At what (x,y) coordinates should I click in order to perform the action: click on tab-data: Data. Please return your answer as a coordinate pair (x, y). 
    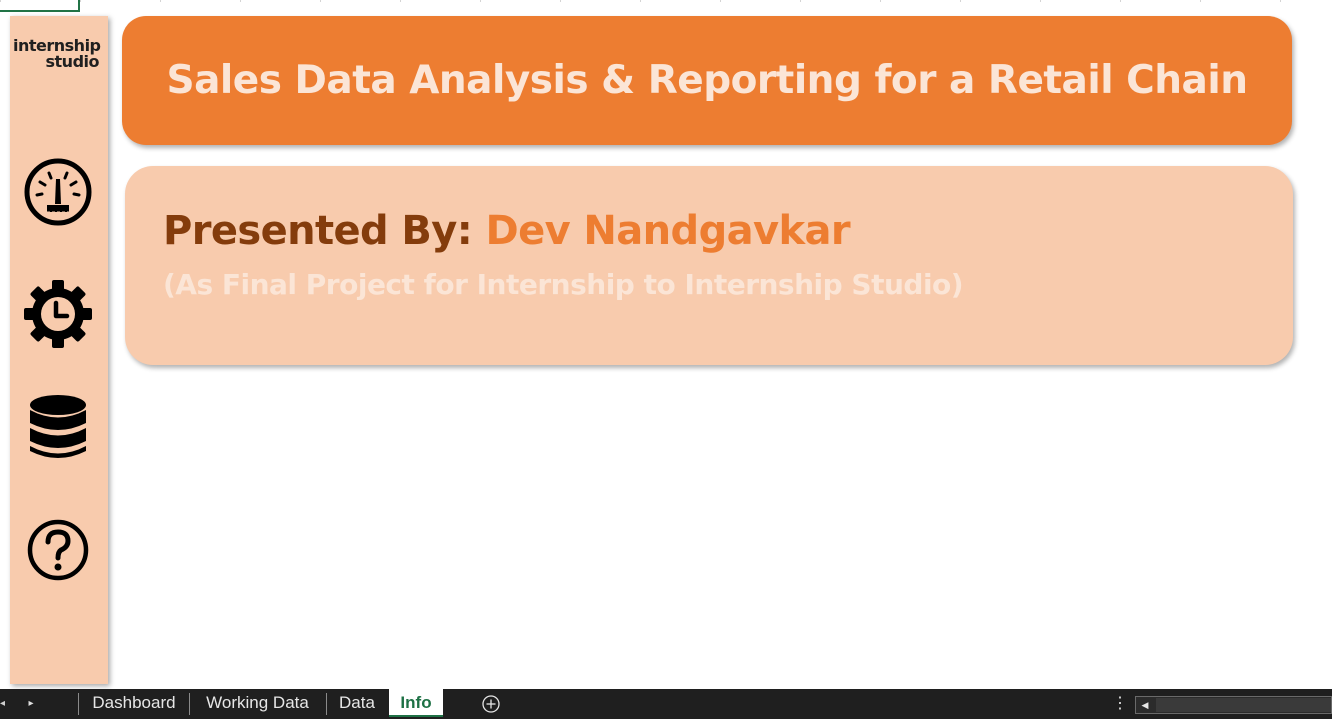
    Looking at the image, I should click on (357, 703).